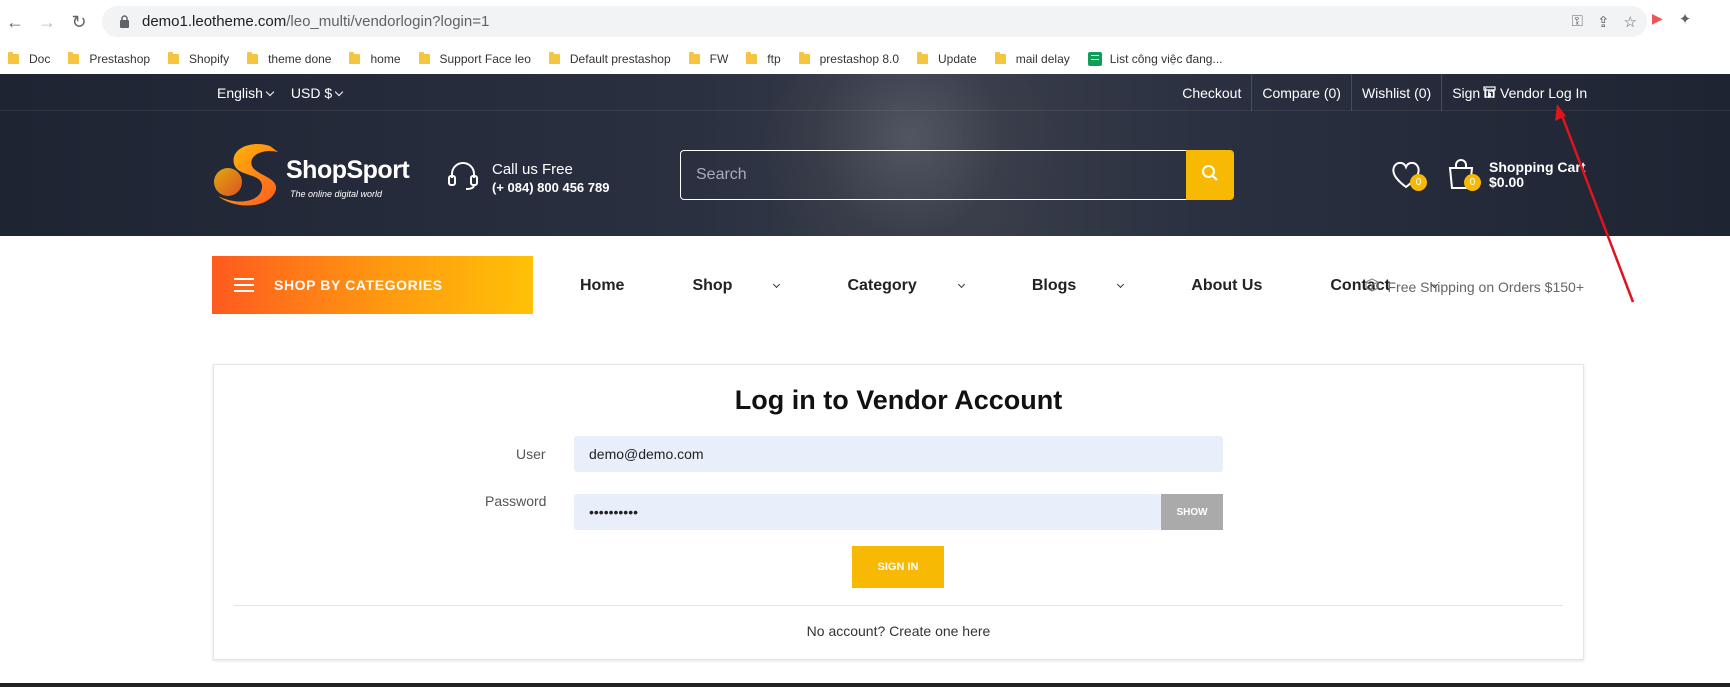 The height and width of the screenshot is (687, 1730). I want to click on divider, so click(898, 605).